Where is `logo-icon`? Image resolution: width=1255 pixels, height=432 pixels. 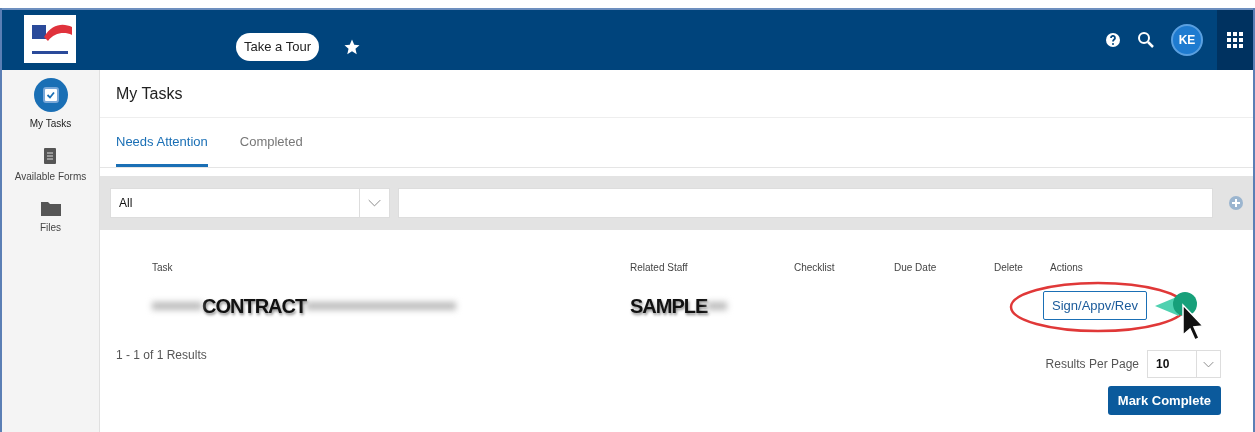
logo-icon is located at coordinates (50, 39).